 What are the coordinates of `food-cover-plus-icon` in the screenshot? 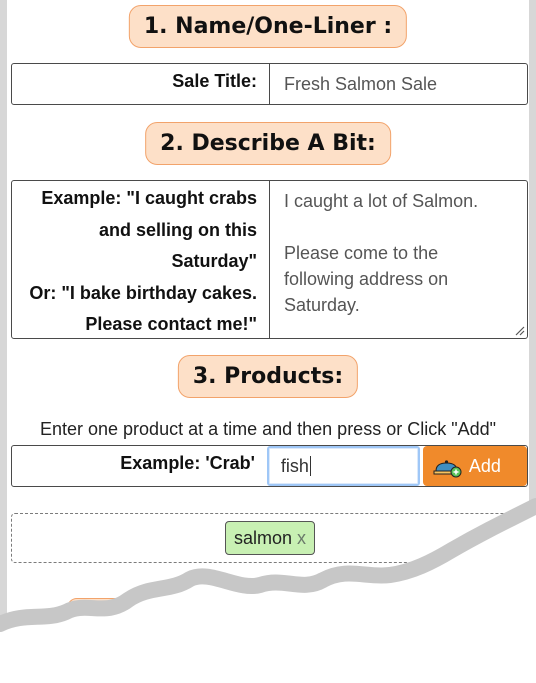 It's located at (447, 469).